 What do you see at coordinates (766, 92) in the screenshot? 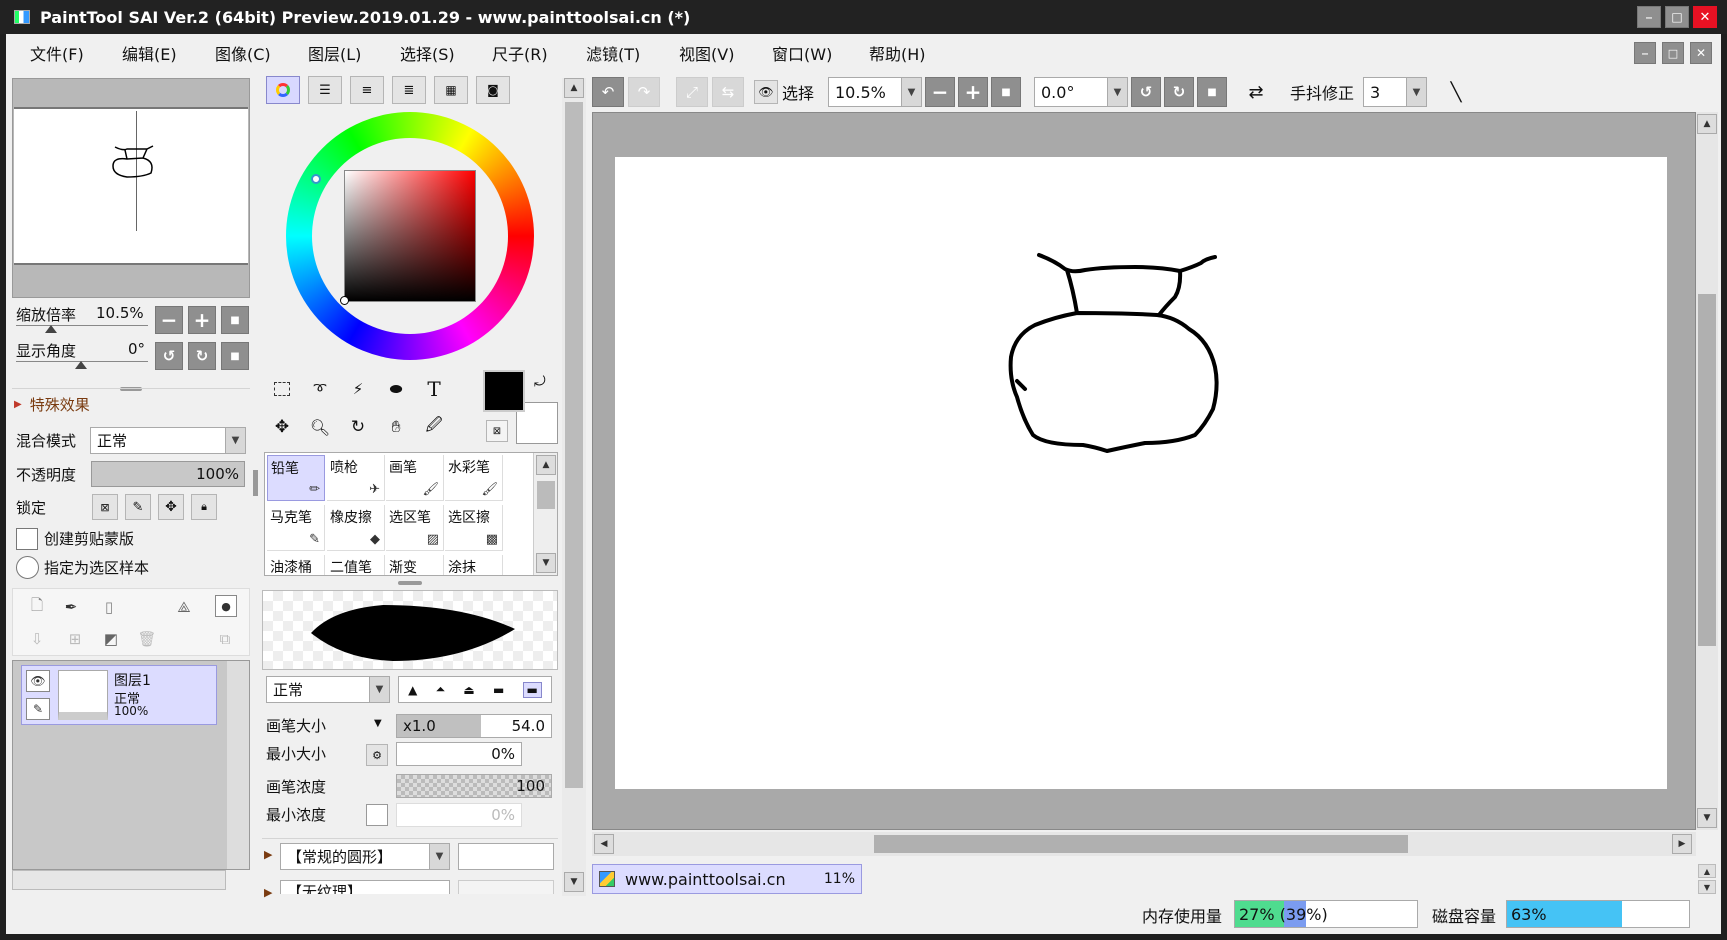
I see `eye-icon: 👁︎` at bounding box center [766, 92].